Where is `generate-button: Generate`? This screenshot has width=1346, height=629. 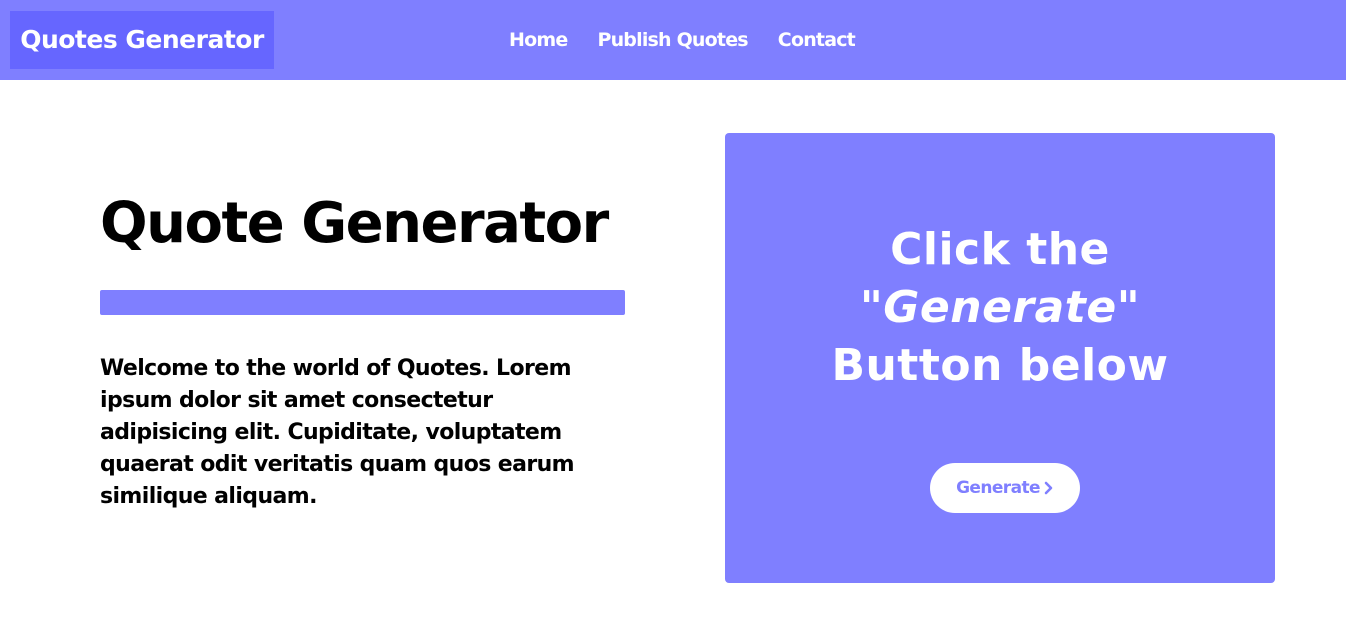
generate-button: Generate is located at coordinates (1005, 488).